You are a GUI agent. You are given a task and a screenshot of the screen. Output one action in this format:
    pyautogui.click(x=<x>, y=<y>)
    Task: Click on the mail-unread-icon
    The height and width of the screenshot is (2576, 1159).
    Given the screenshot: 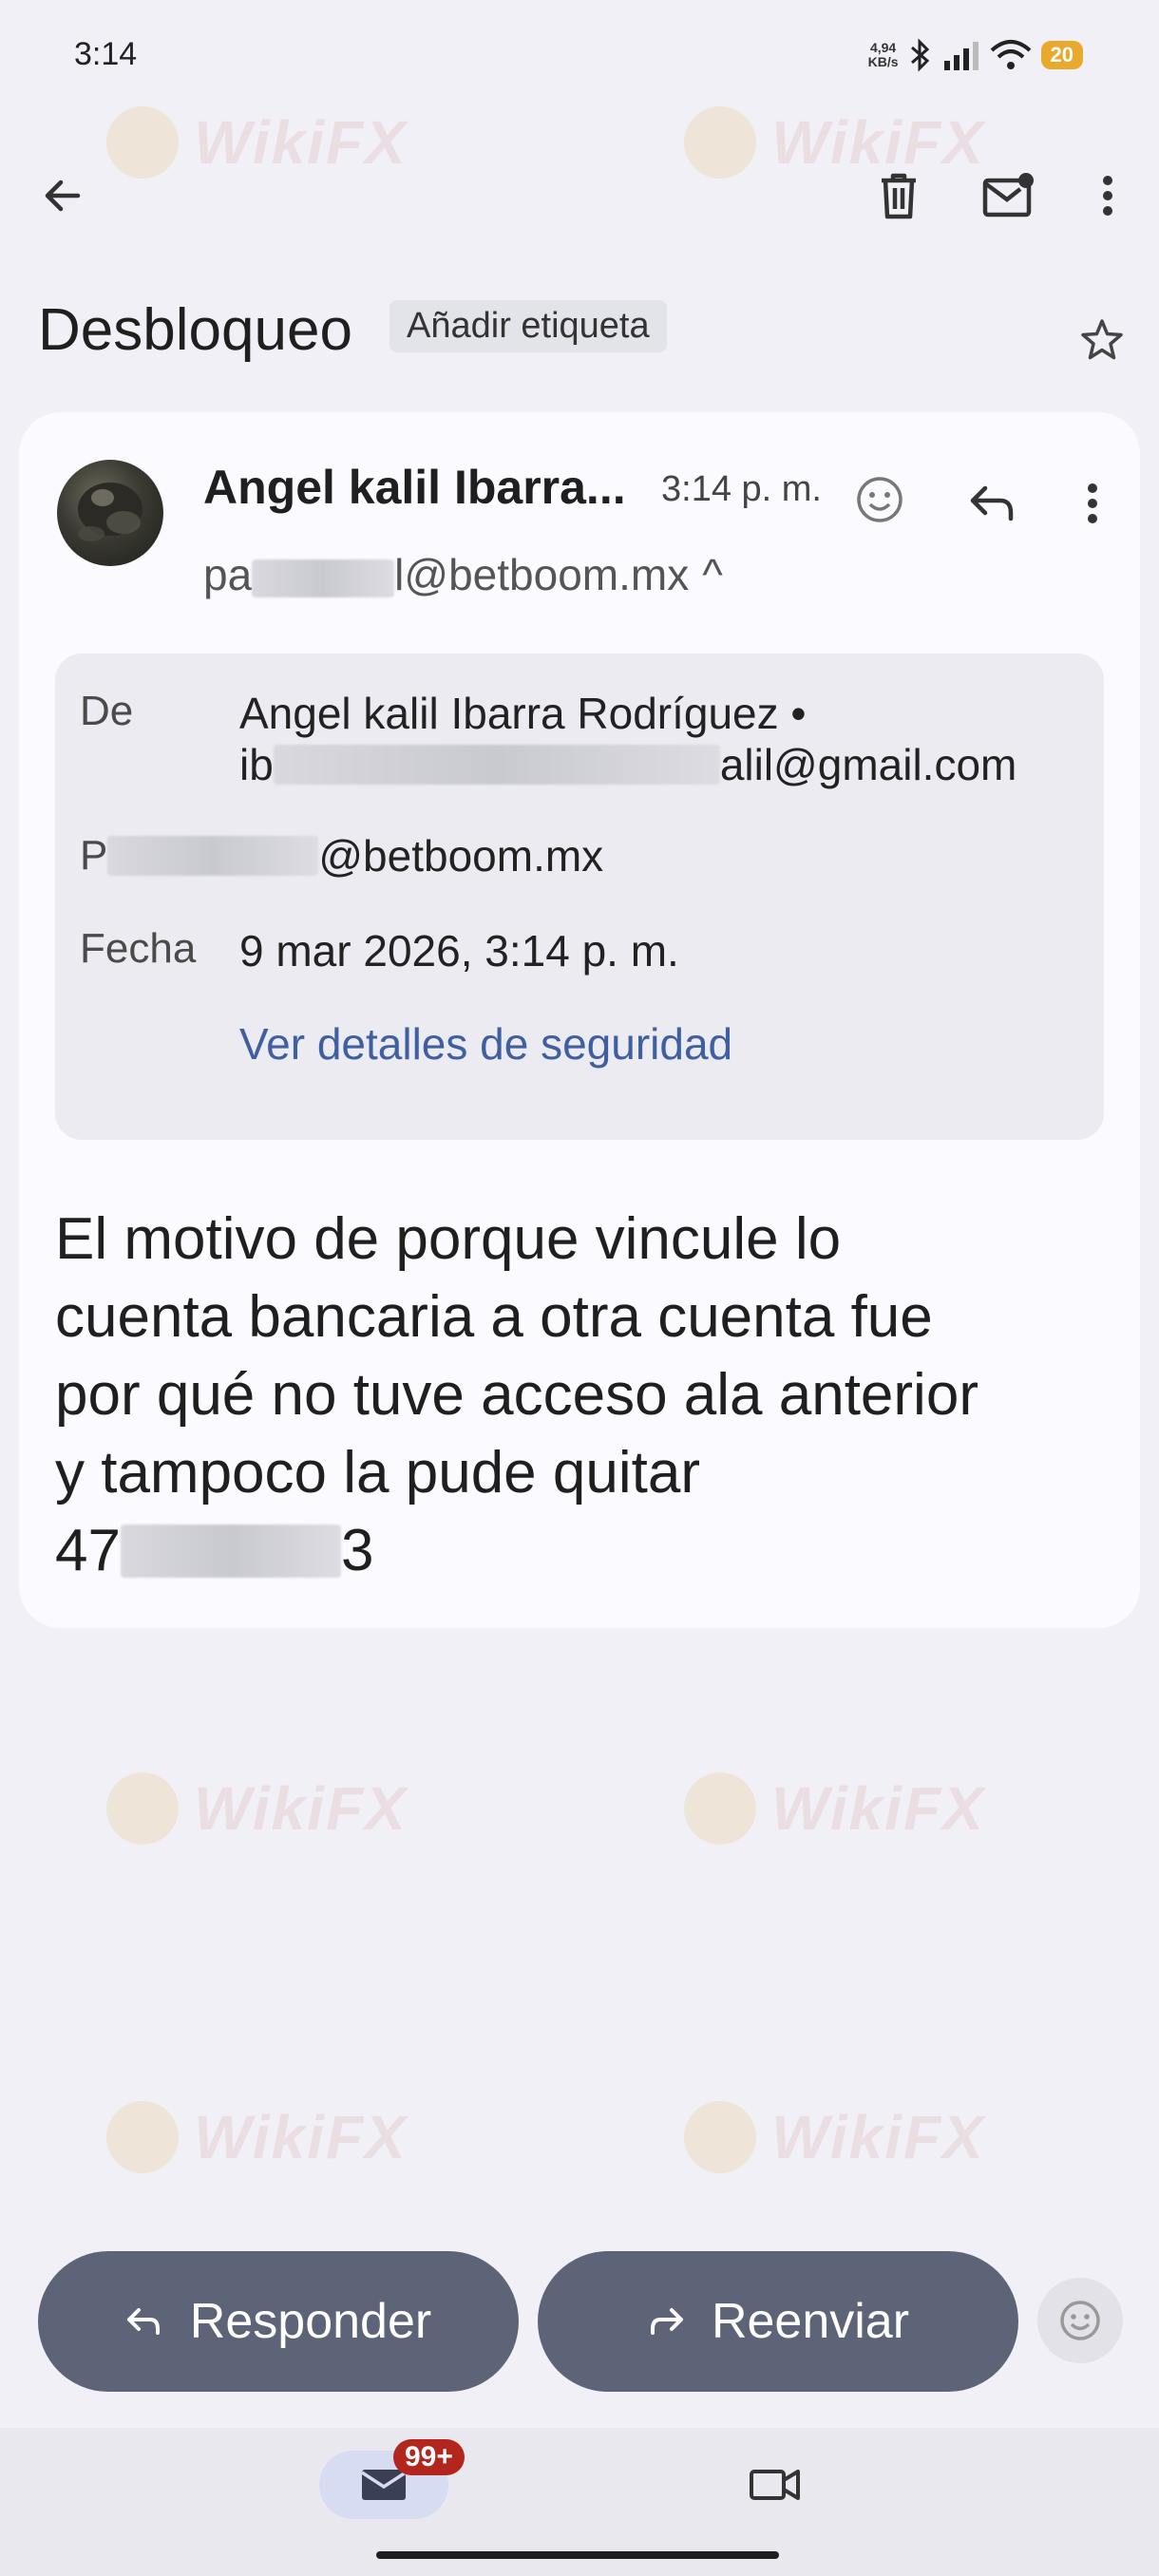 What is the action you would take?
    pyautogui.click(x=1008, y=195)
    